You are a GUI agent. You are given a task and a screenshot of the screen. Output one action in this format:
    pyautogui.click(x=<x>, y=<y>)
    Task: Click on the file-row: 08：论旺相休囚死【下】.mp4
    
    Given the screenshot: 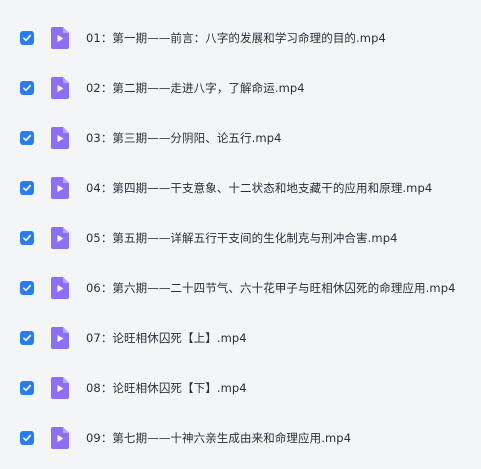 What is the action you would take?
    pyautogui.click(x=240, y=388)
    